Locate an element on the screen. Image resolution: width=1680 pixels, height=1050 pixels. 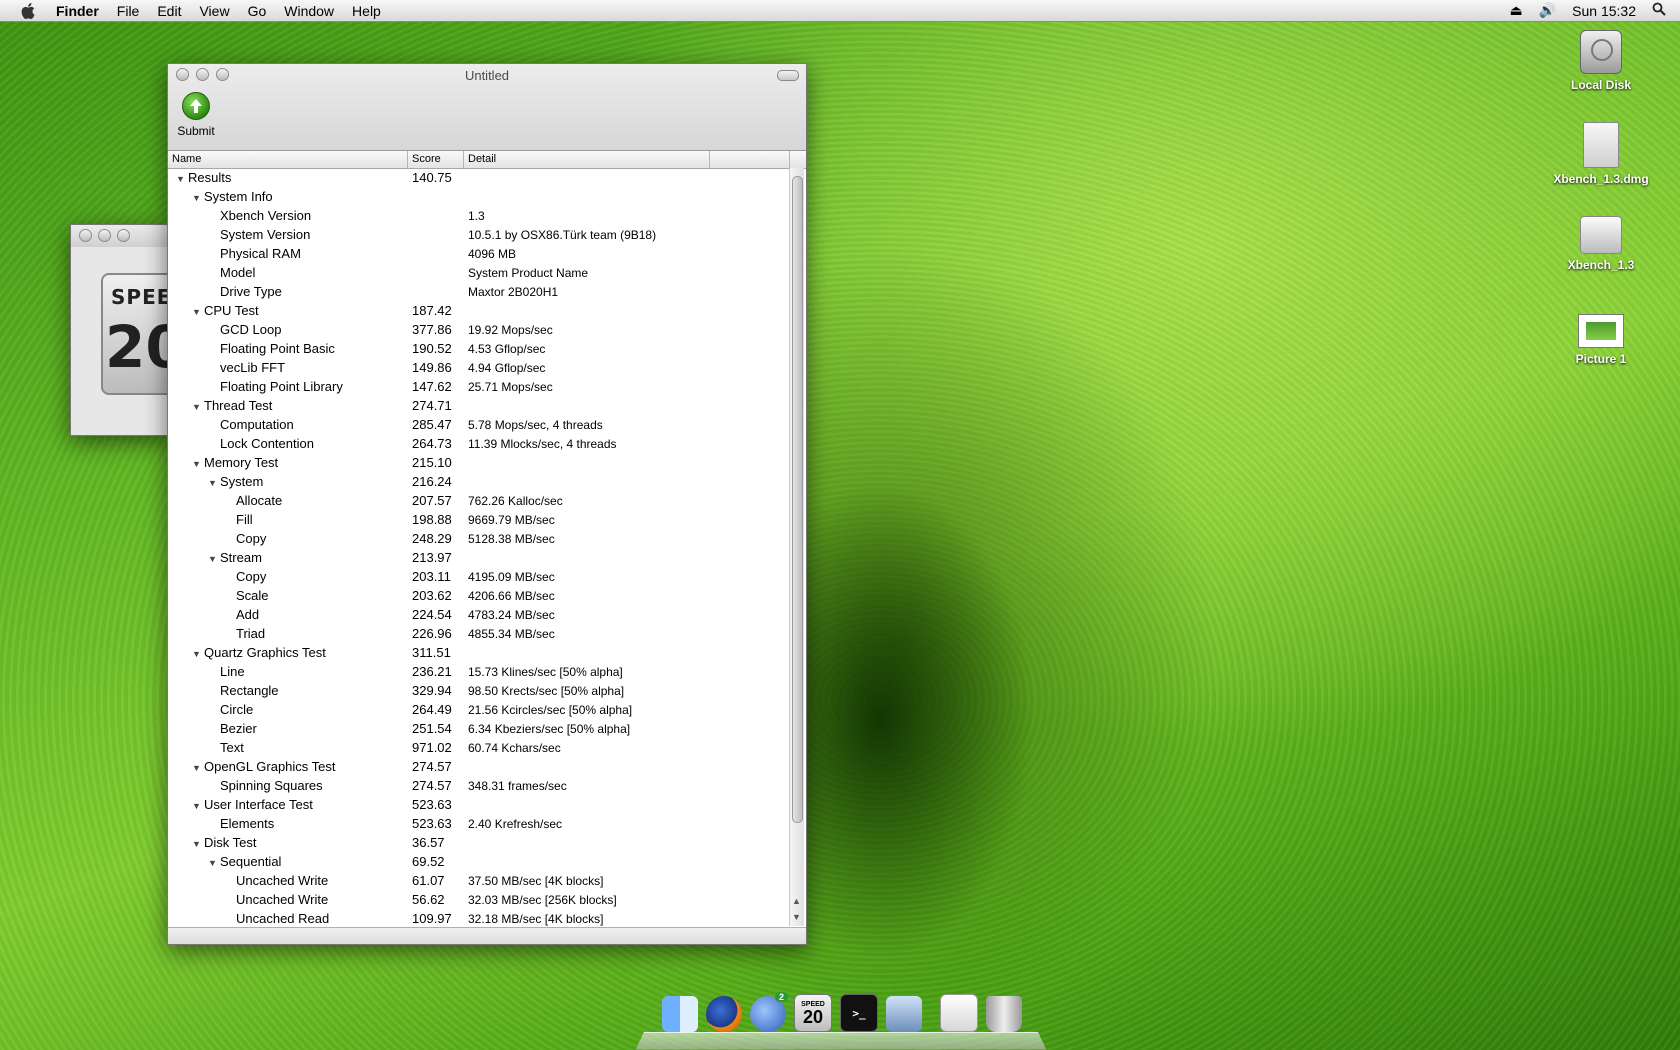
desktop-icon-xbench-dmg: Xbench_1.3.dmg is located at coordinates (1601, 154).